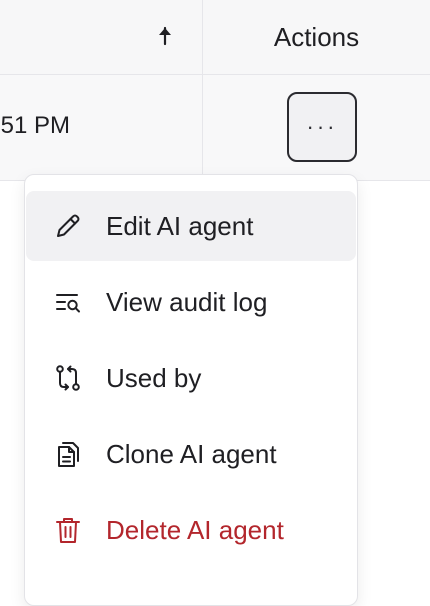  Describe the element at coordinates (68, 302) in the screenshot. I see `audit-log-icon` at that location.